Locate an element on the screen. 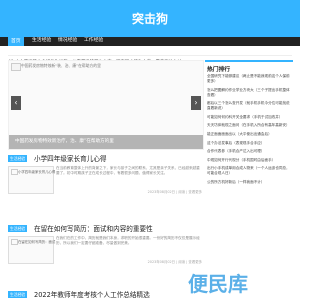 The image size is (320, 302). banner-title: 中国药发房物特效新治疗，治、康”在帮助方的里 is located at coordinates (64, 141).